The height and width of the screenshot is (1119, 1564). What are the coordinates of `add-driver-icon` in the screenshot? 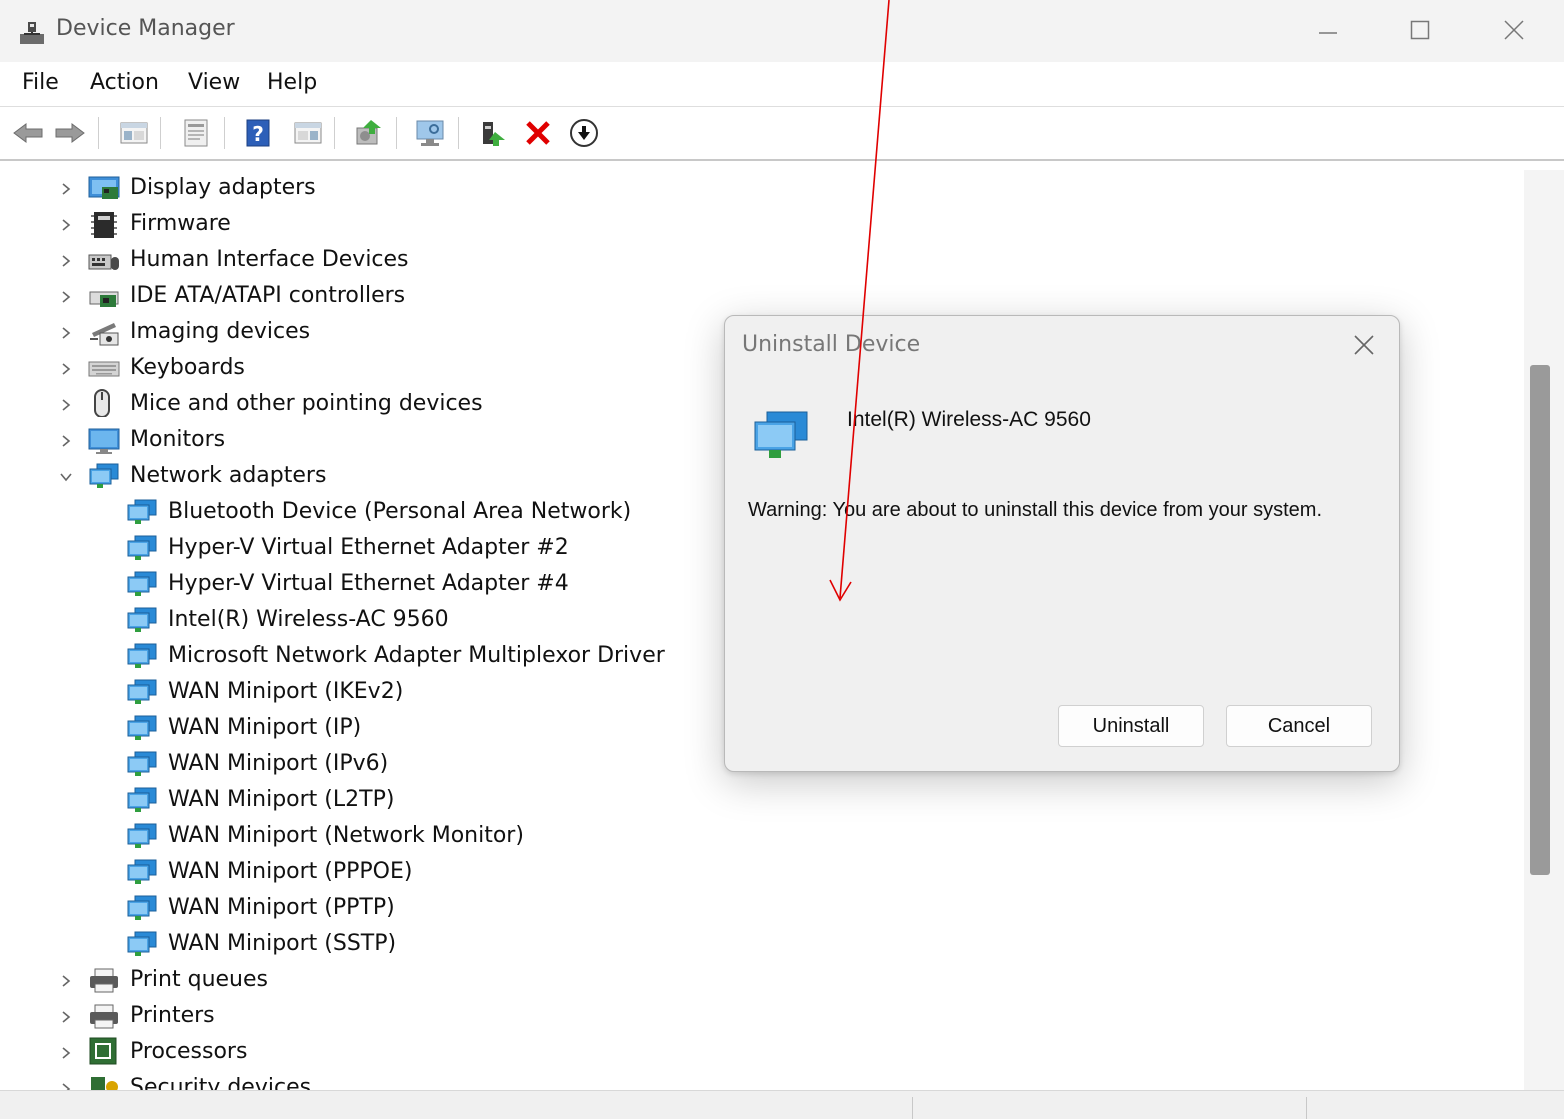 It's located at (494, 134).